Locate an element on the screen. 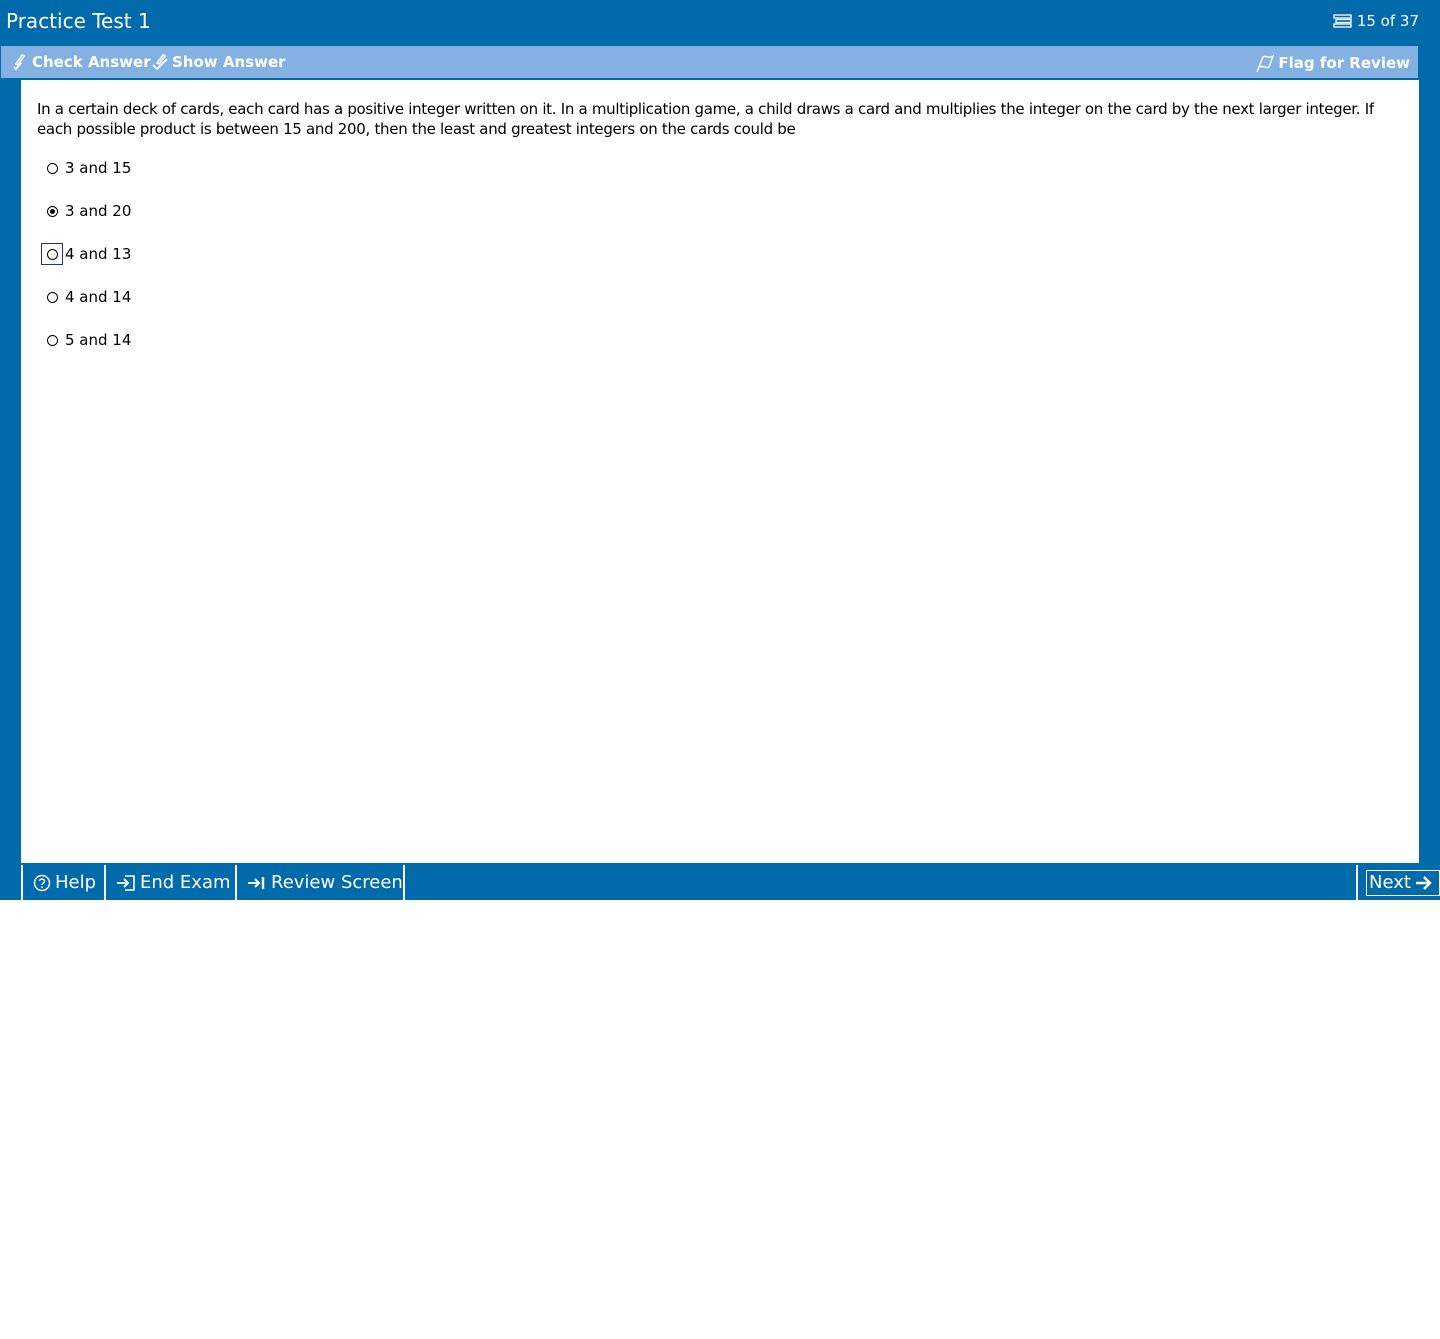 The height and width of the screenshot is (1339, 1440). answer-option: 4 and 14 is located at coordinates (86, 297).